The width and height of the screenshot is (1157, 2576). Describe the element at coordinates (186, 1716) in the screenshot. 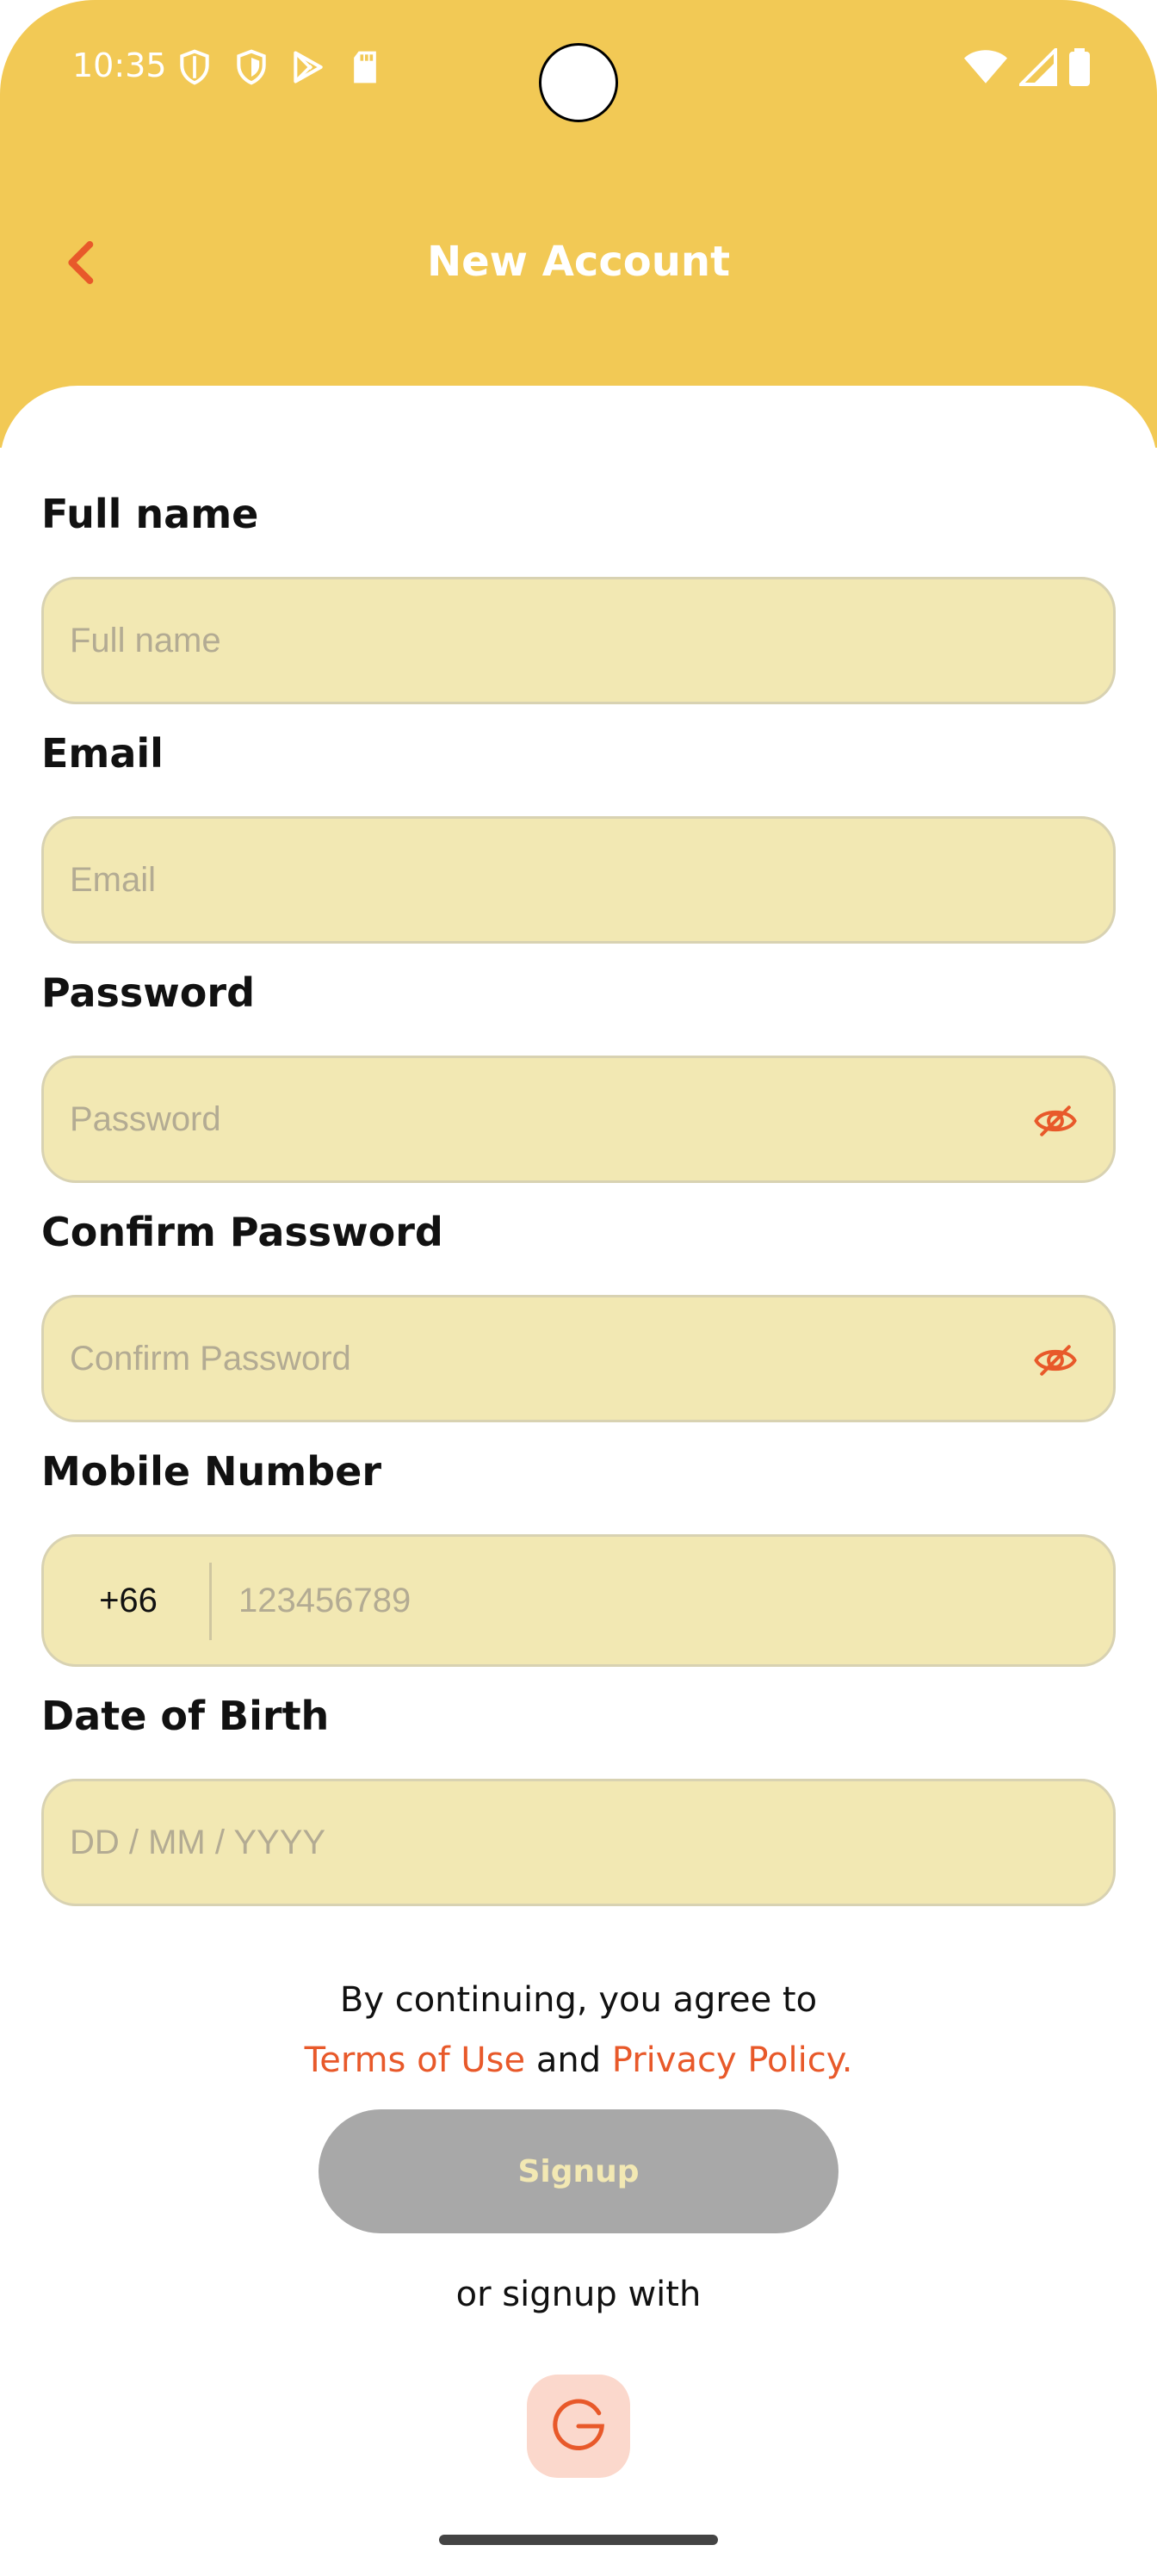

I see `dob-label: Date of Birth` at that location.